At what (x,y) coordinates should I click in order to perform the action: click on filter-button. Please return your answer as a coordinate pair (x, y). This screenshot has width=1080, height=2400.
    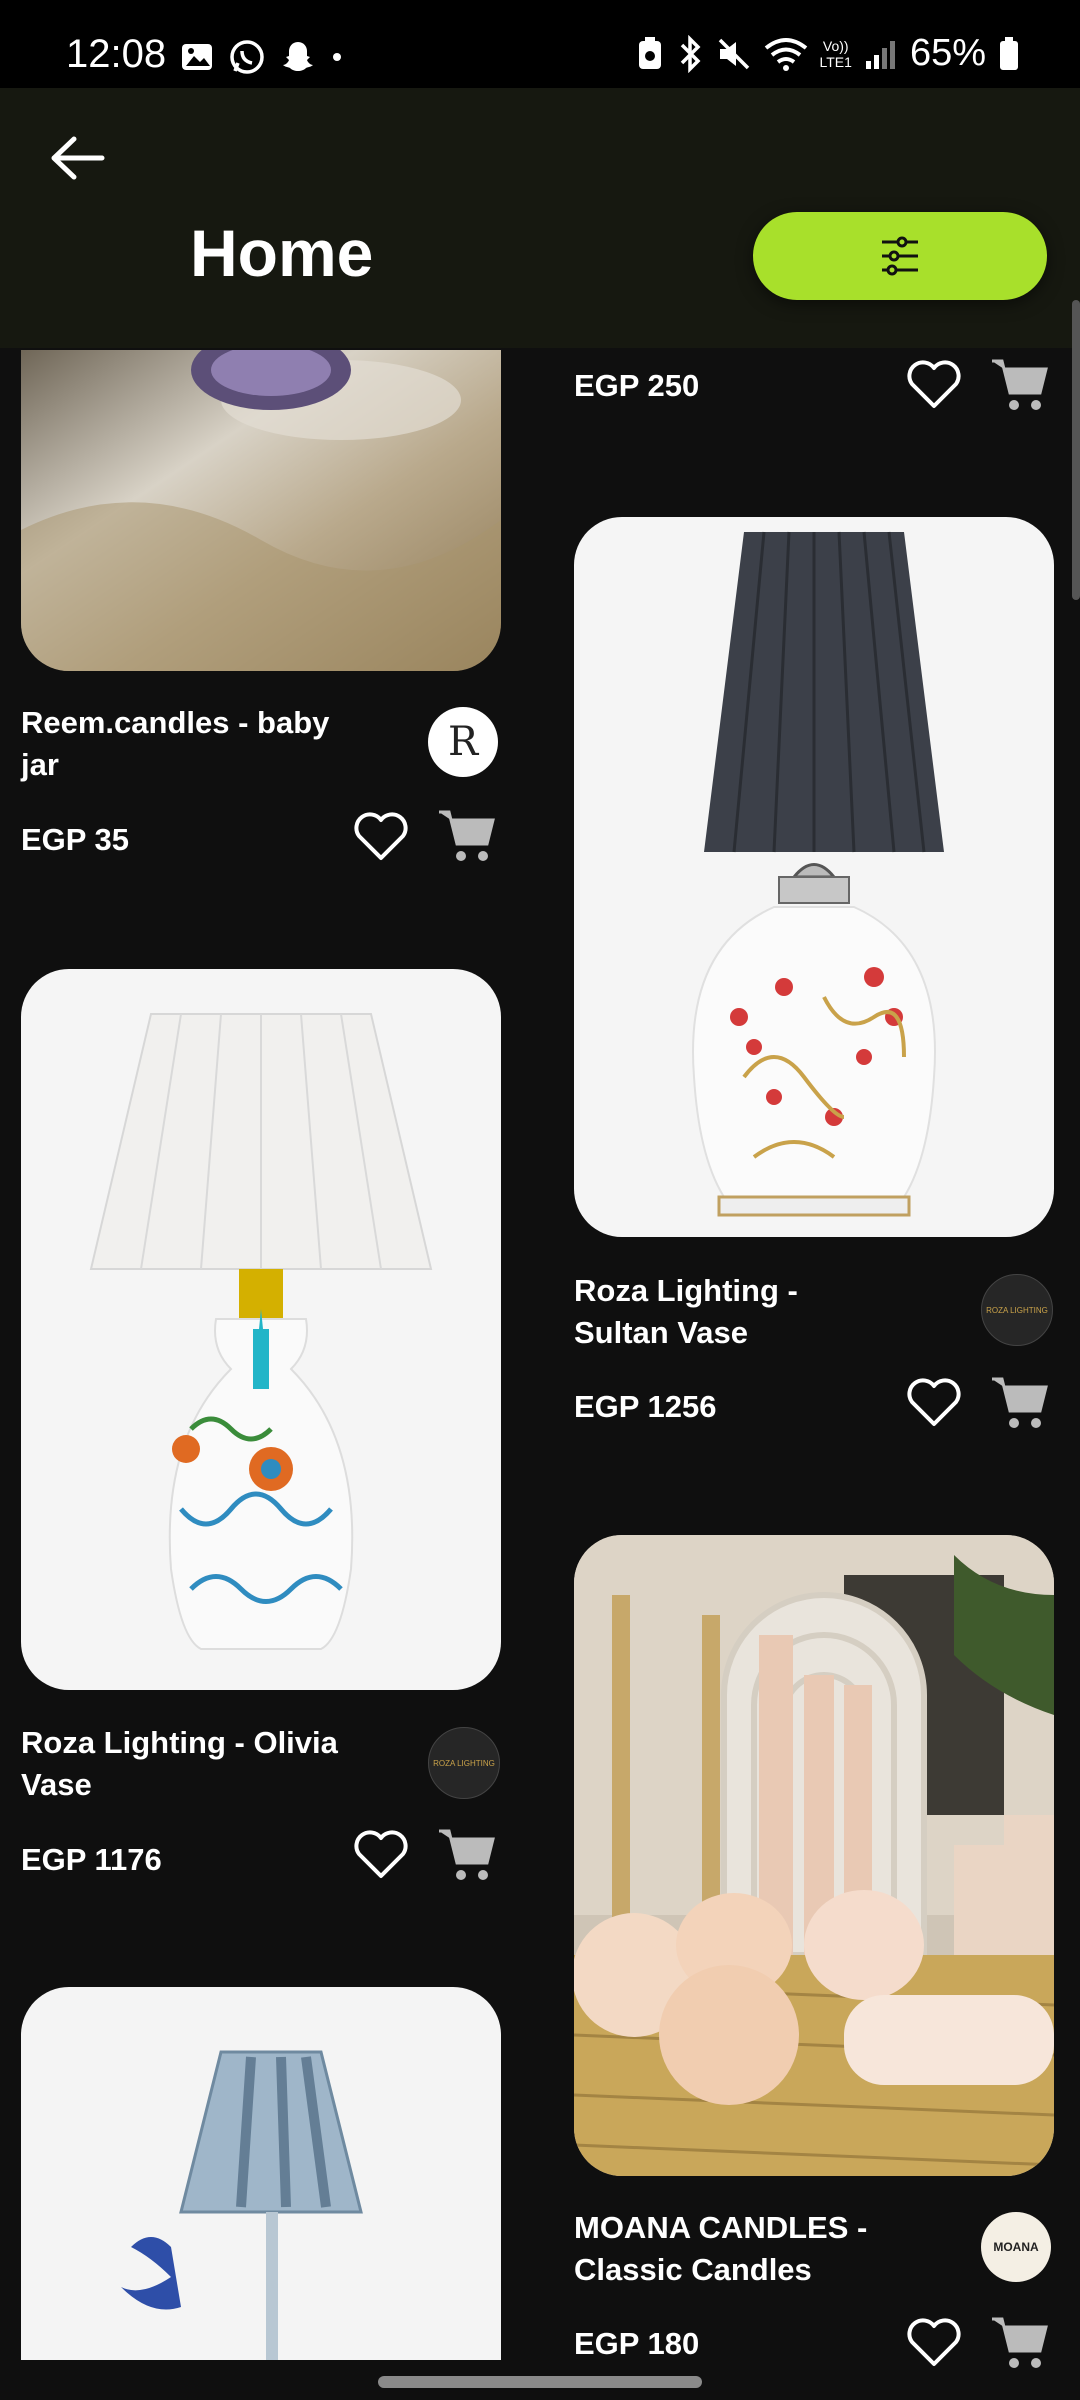
    Looking at the image, I should click on (900, 256).